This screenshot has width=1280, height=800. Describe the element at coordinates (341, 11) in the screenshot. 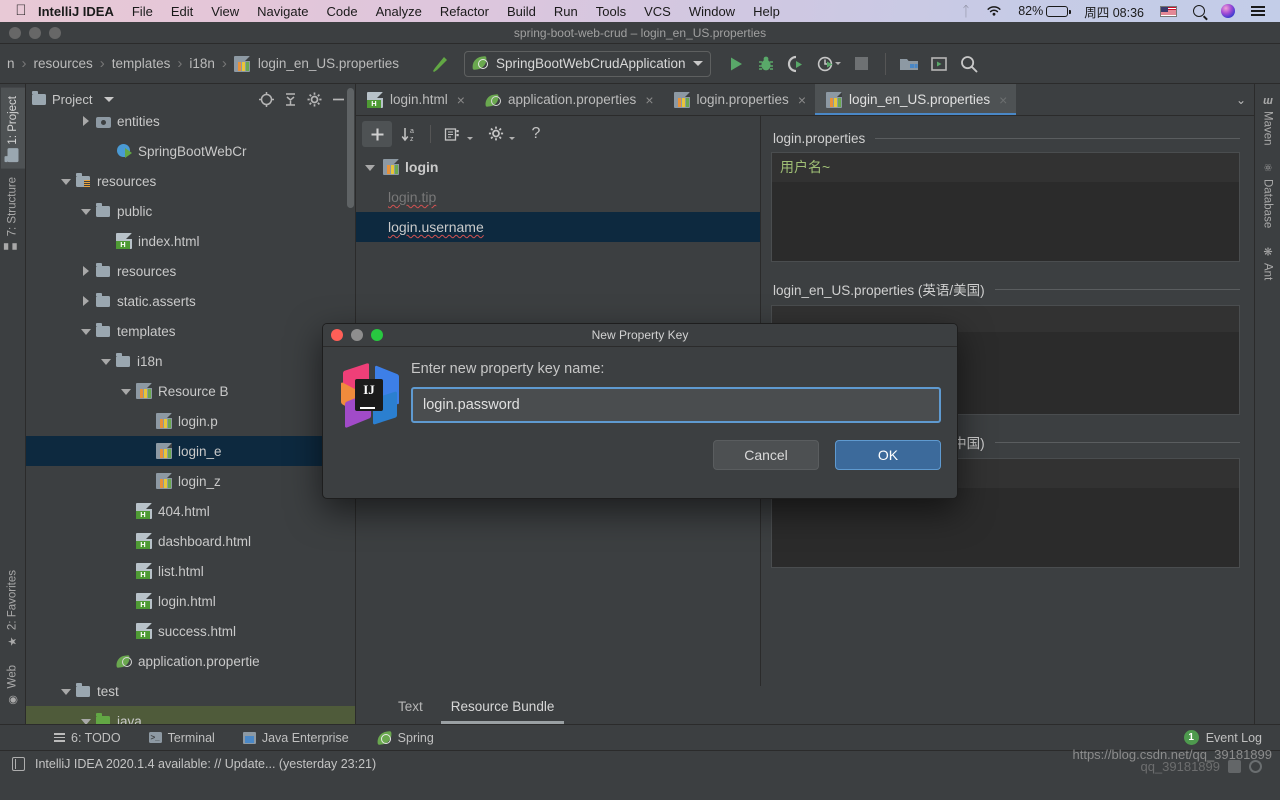

I see `menu-item-code: Code` at that location.